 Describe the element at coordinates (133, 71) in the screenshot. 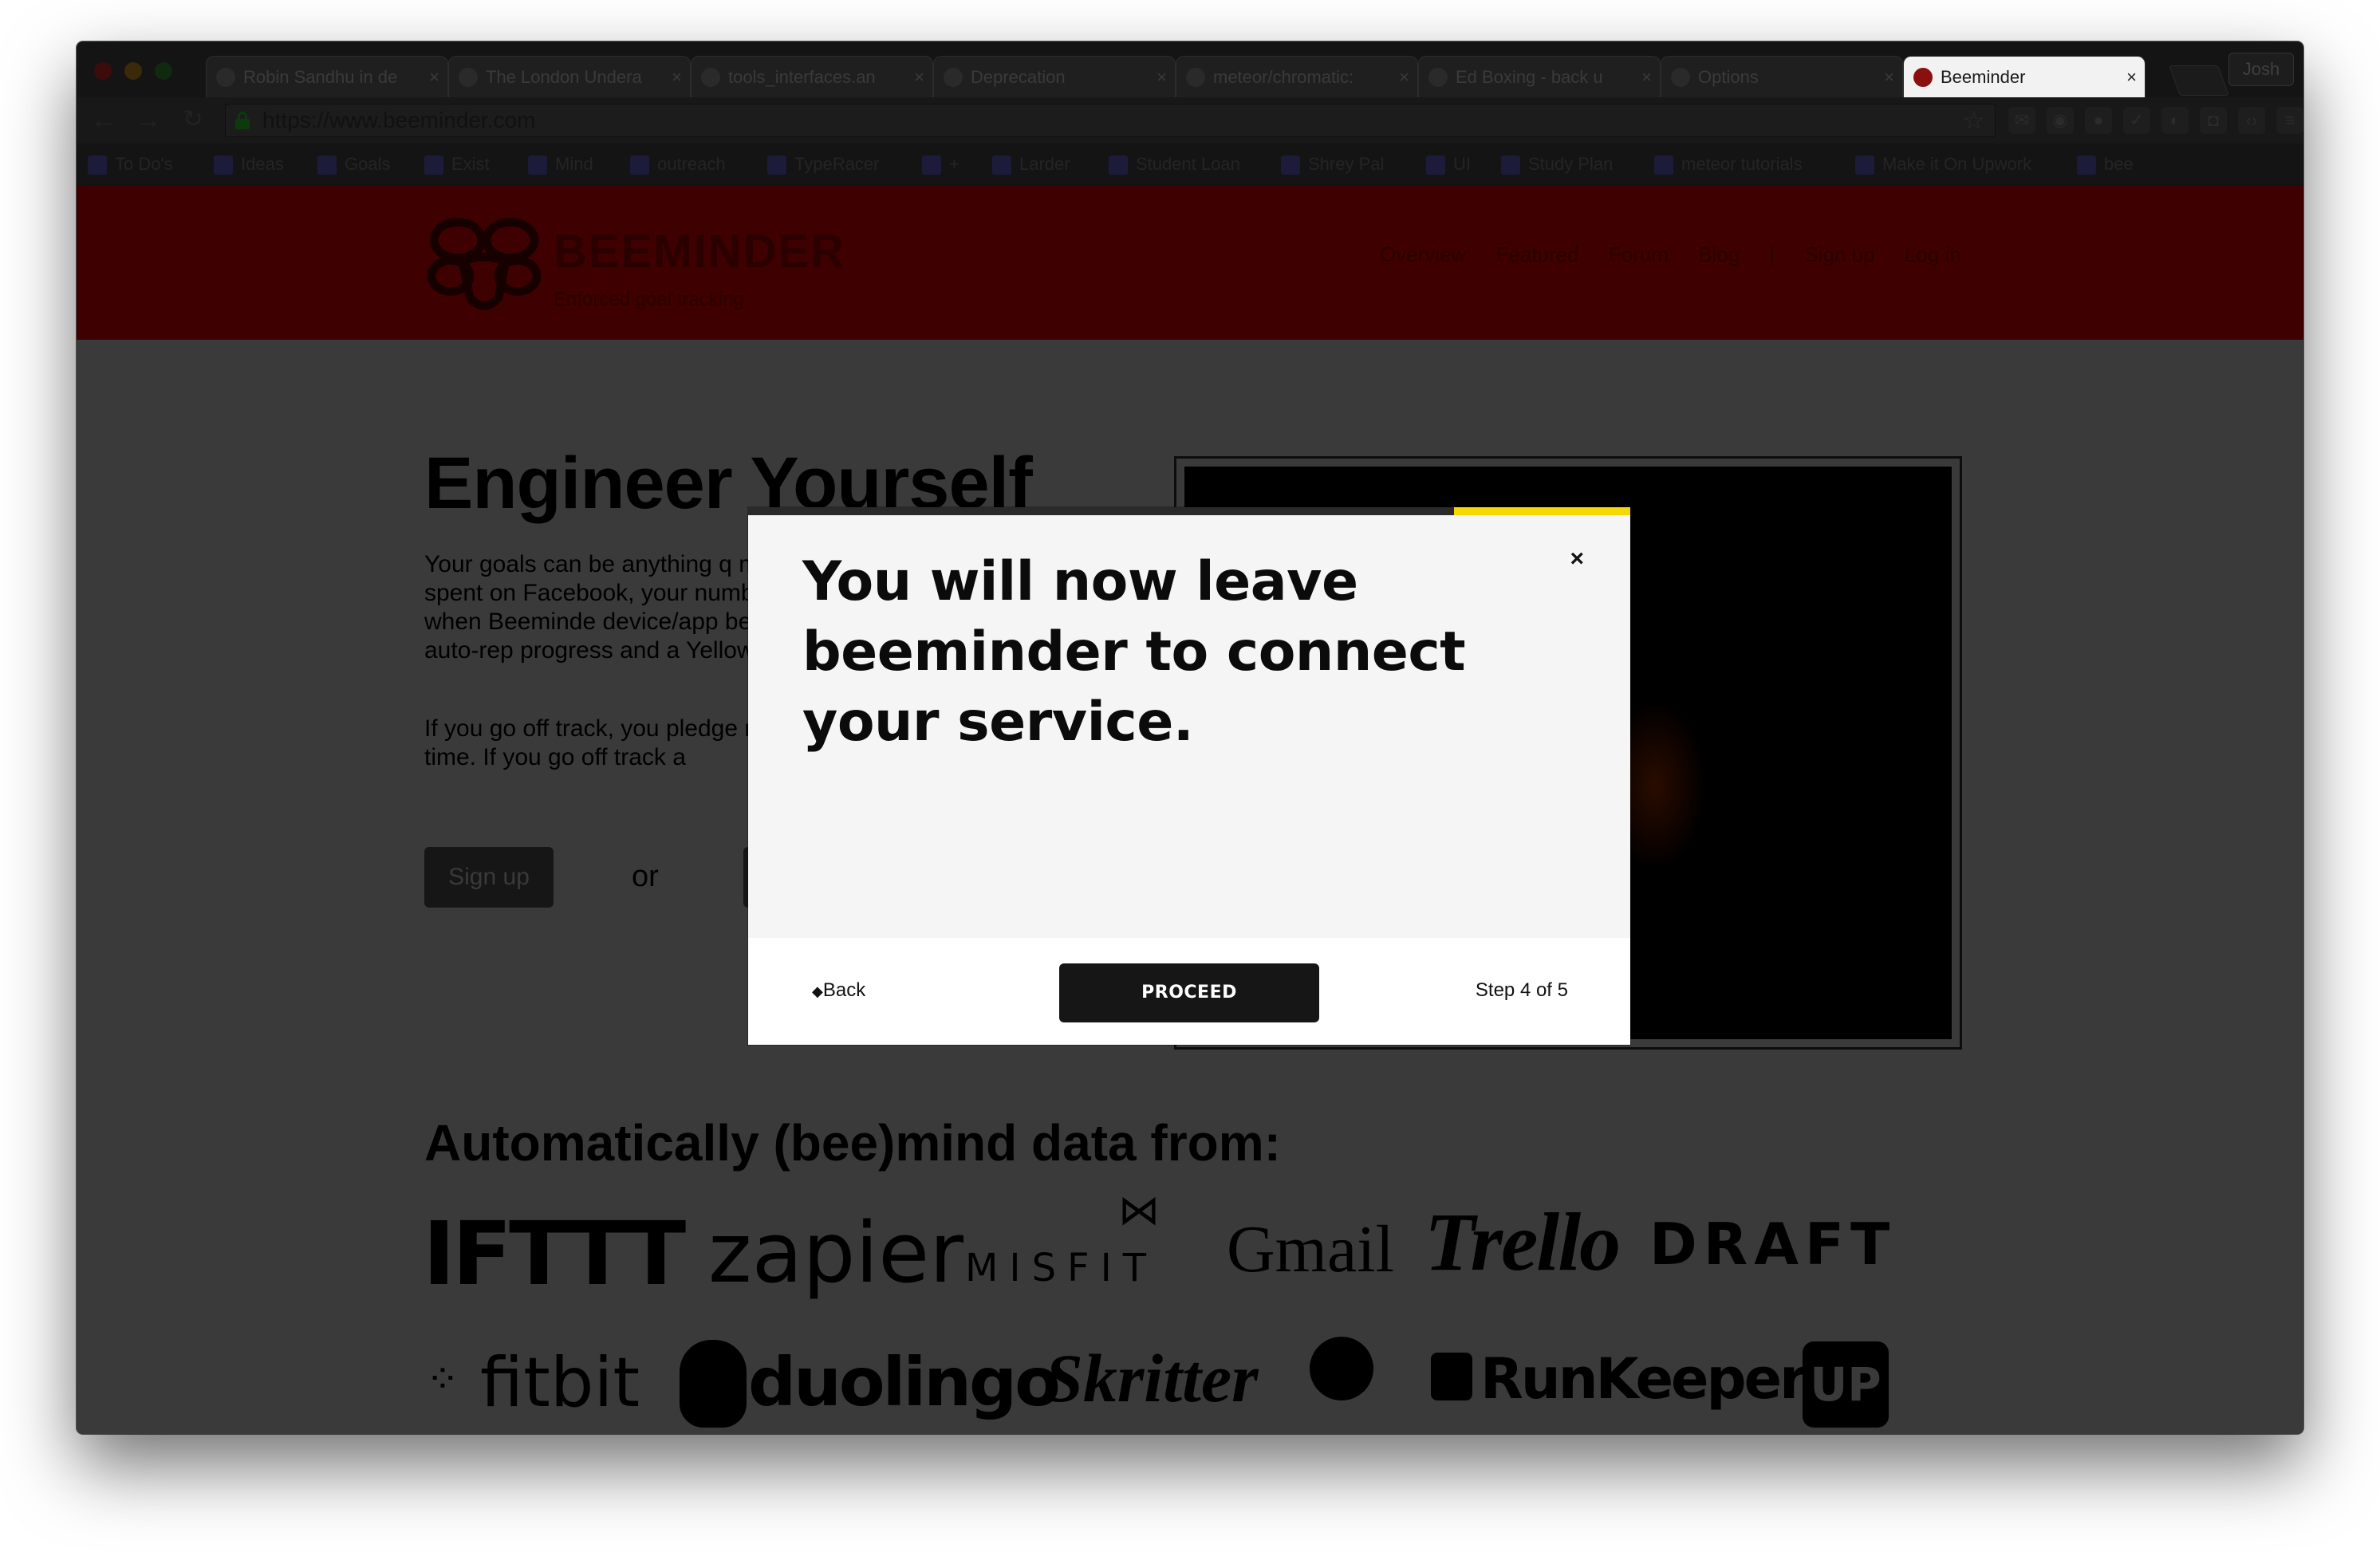

I see `minimize-window-icon` at that location.